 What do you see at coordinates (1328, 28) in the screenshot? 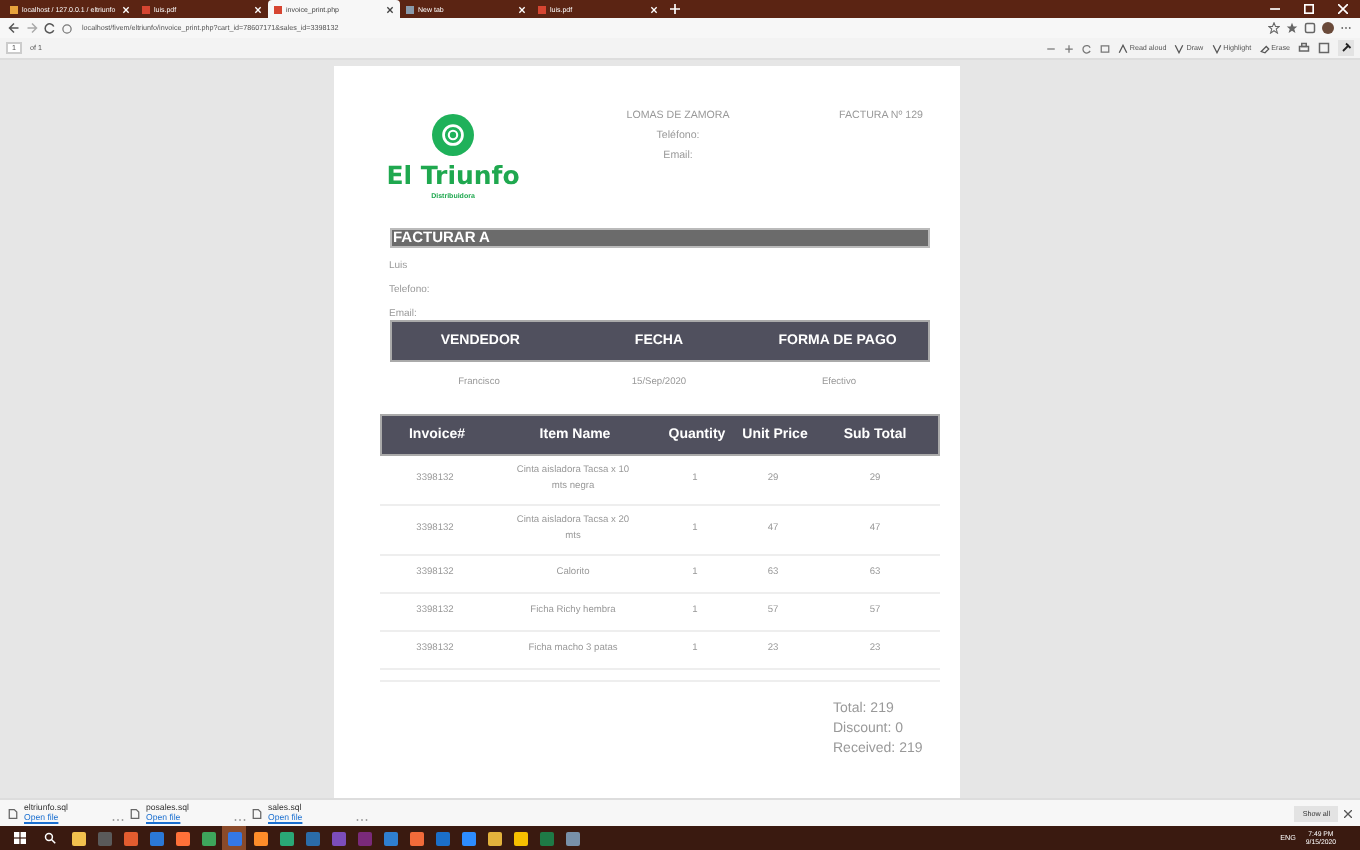
I see `profile-avatar-icon` at bounding box center [1328, 28].